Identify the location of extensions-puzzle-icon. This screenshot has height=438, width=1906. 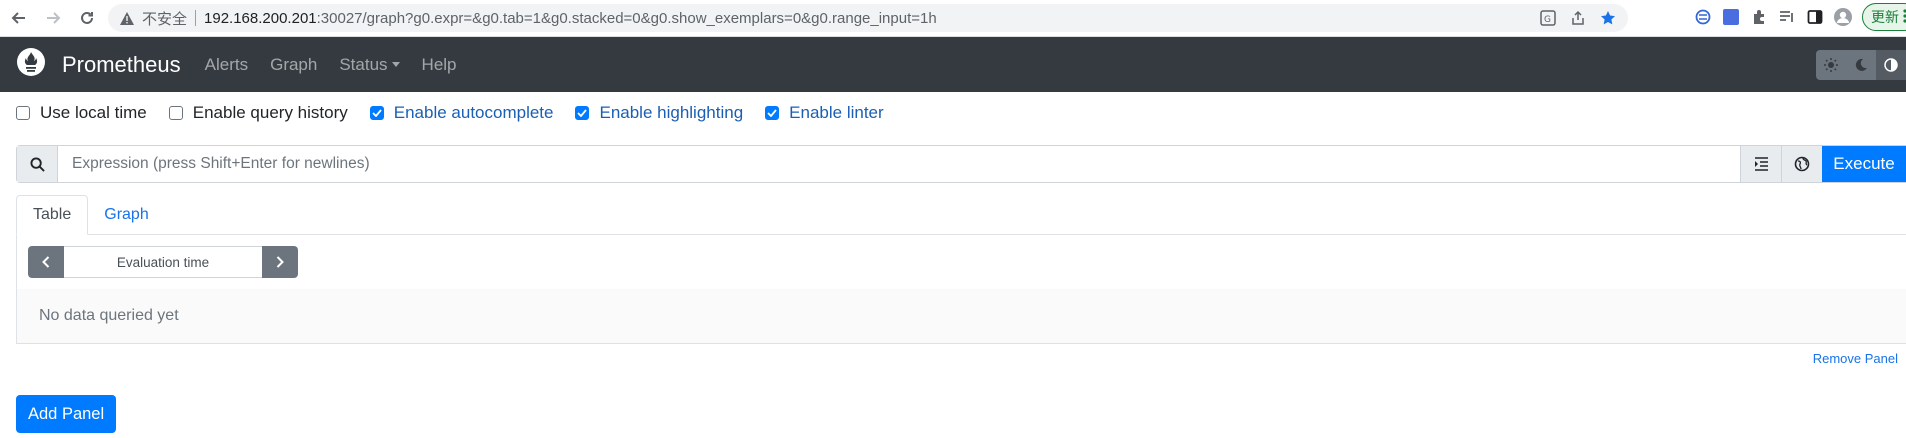
(1759, 17).